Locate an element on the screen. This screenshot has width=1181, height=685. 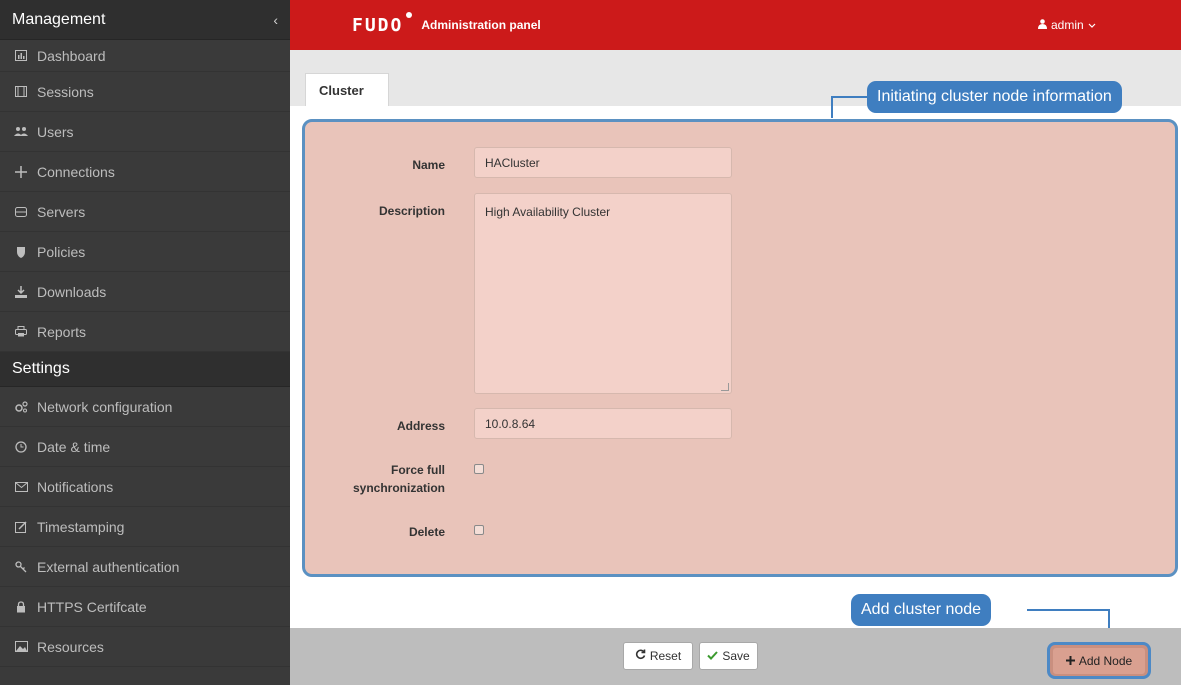
name-field: HACluster is located at coordinates (603, 162).